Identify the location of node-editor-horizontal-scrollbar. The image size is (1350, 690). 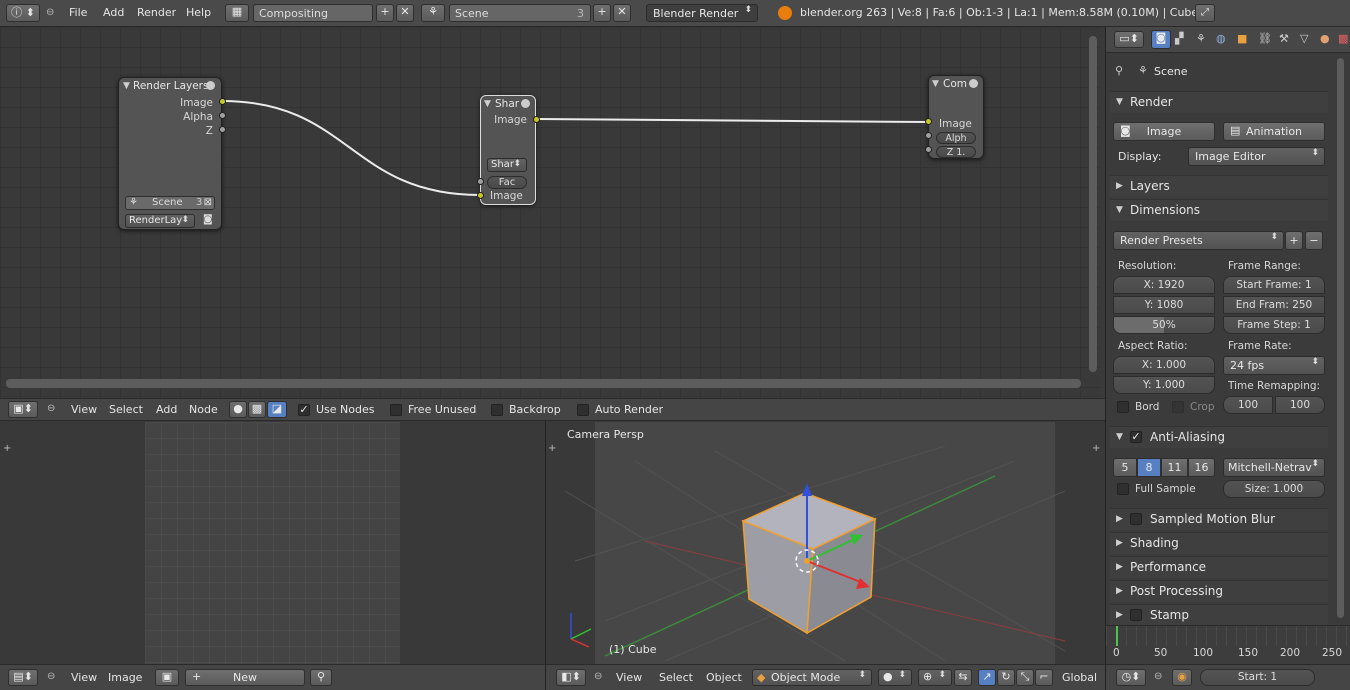
(543, 383).